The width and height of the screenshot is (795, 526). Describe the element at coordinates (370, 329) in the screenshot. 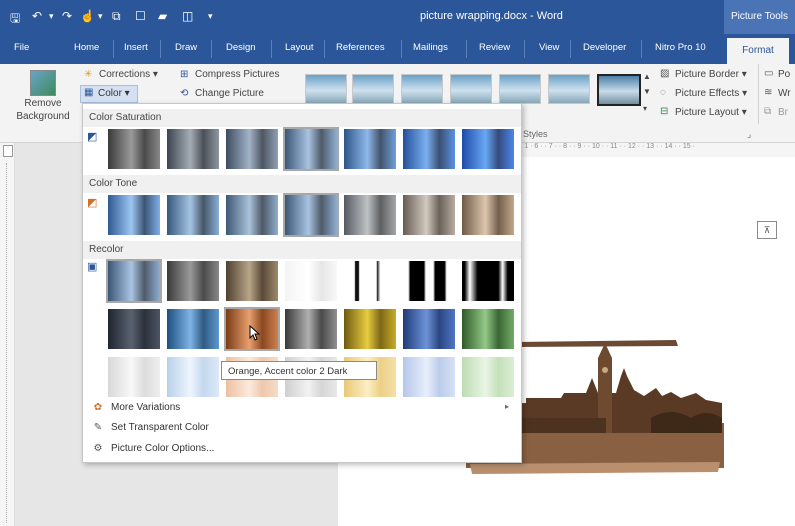

I see `recolor-accent4-dark-thumb` at that location.